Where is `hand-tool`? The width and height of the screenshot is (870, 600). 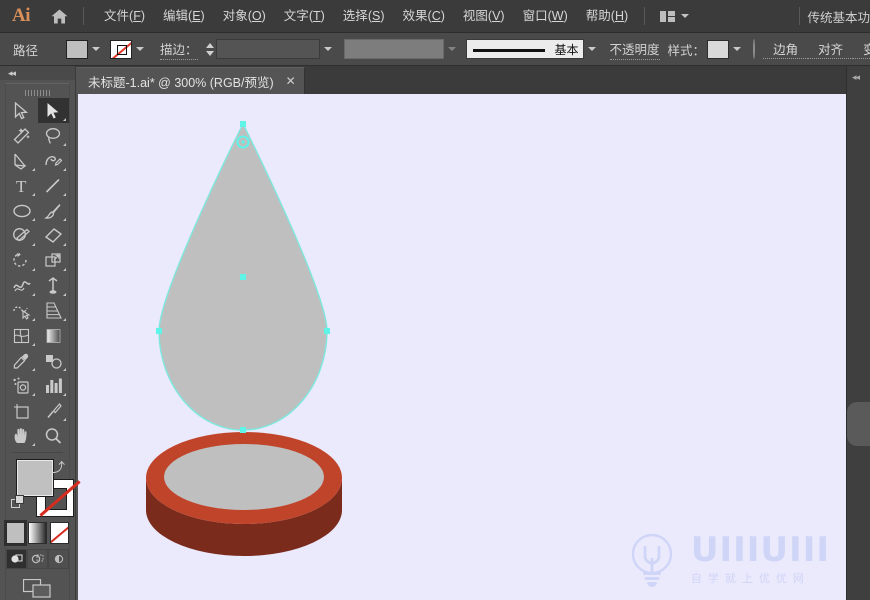 hand-tool is located at coordinates (22, 435).